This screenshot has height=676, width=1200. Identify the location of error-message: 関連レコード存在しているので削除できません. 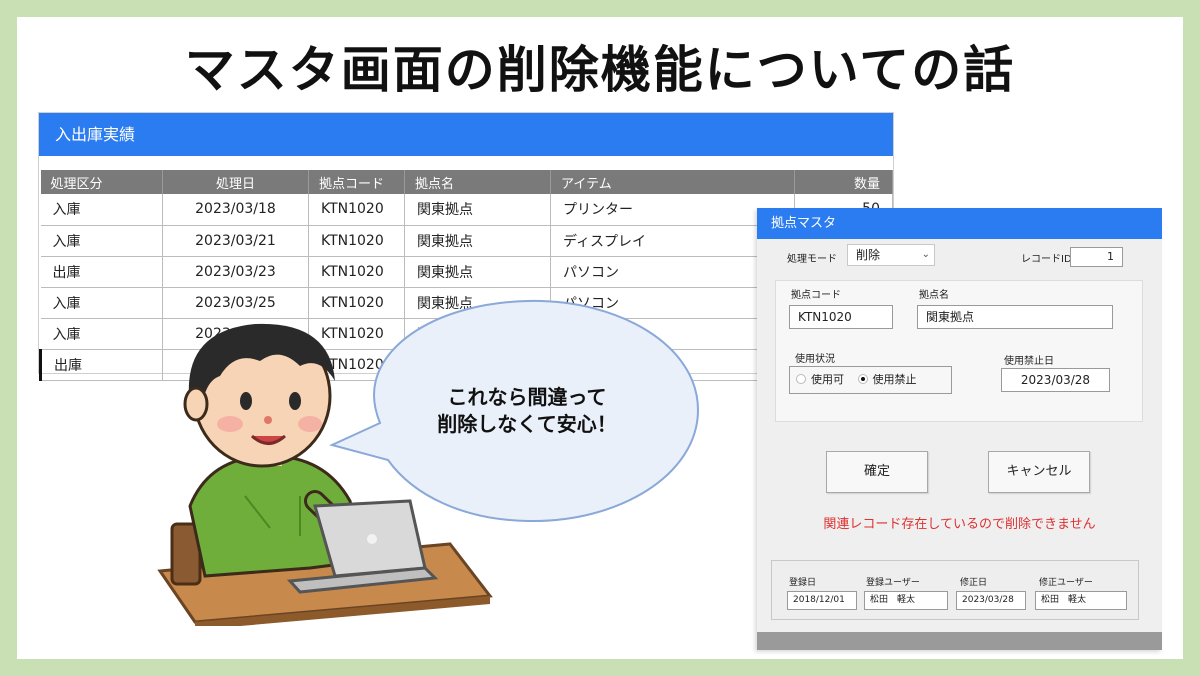
(959, 524).